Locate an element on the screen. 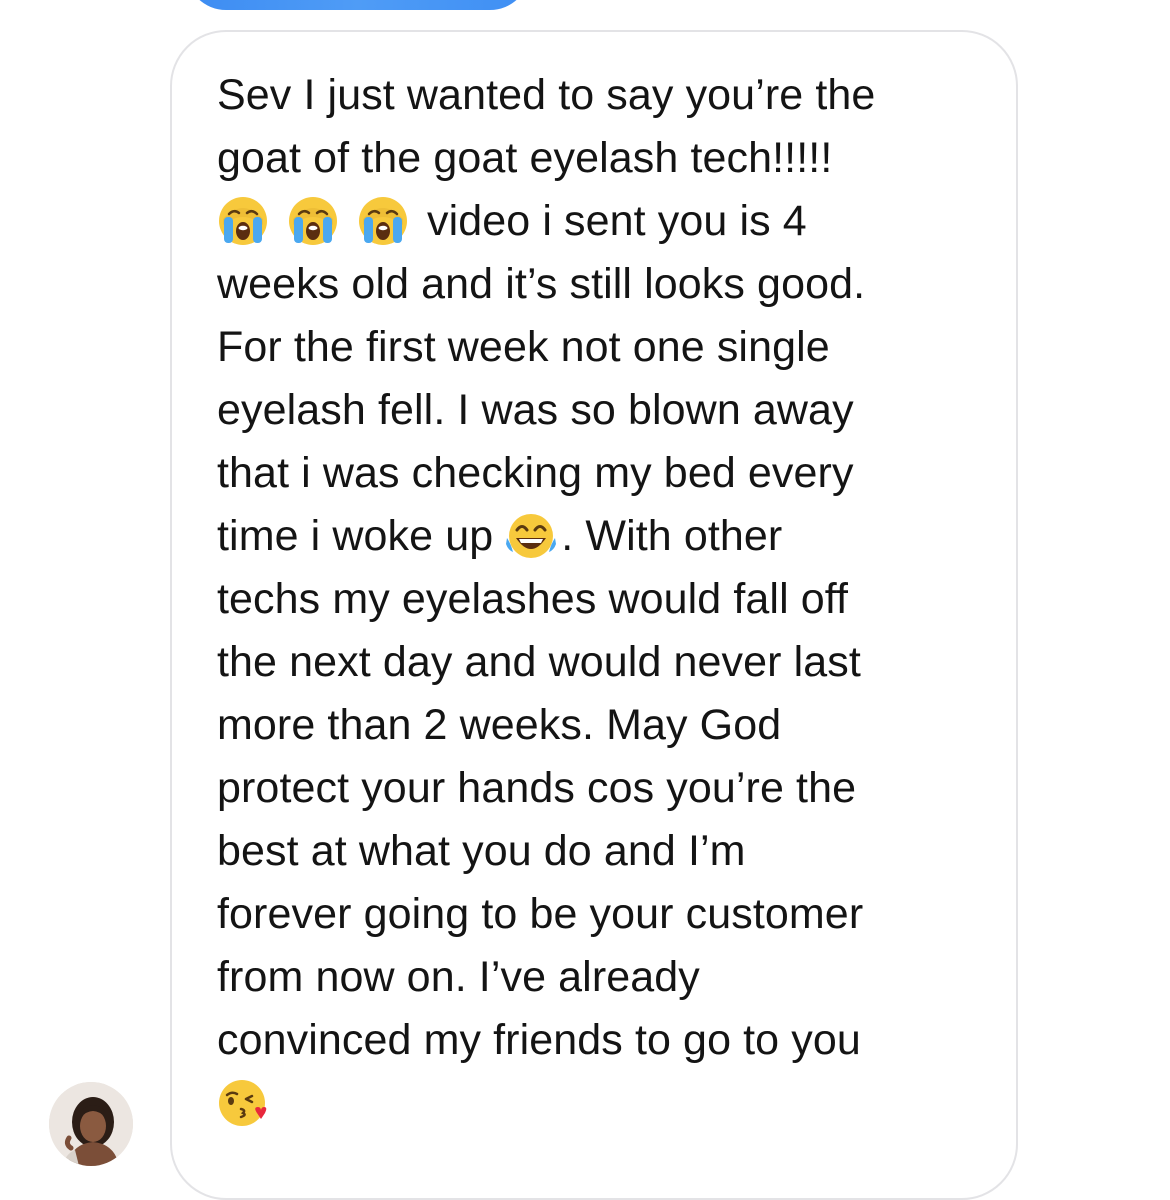 The width and height of the screenshot is (1170, 1200). message-line: that i was checking my bed every is located at coordinates (535, 473).